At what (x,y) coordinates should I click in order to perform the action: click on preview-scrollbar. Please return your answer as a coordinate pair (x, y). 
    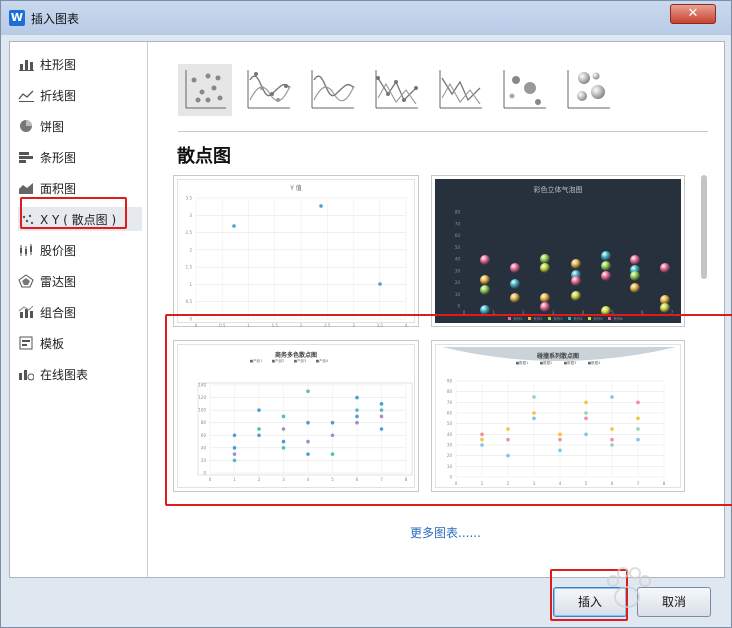
    Looking at the image, I should click on (704, 227).